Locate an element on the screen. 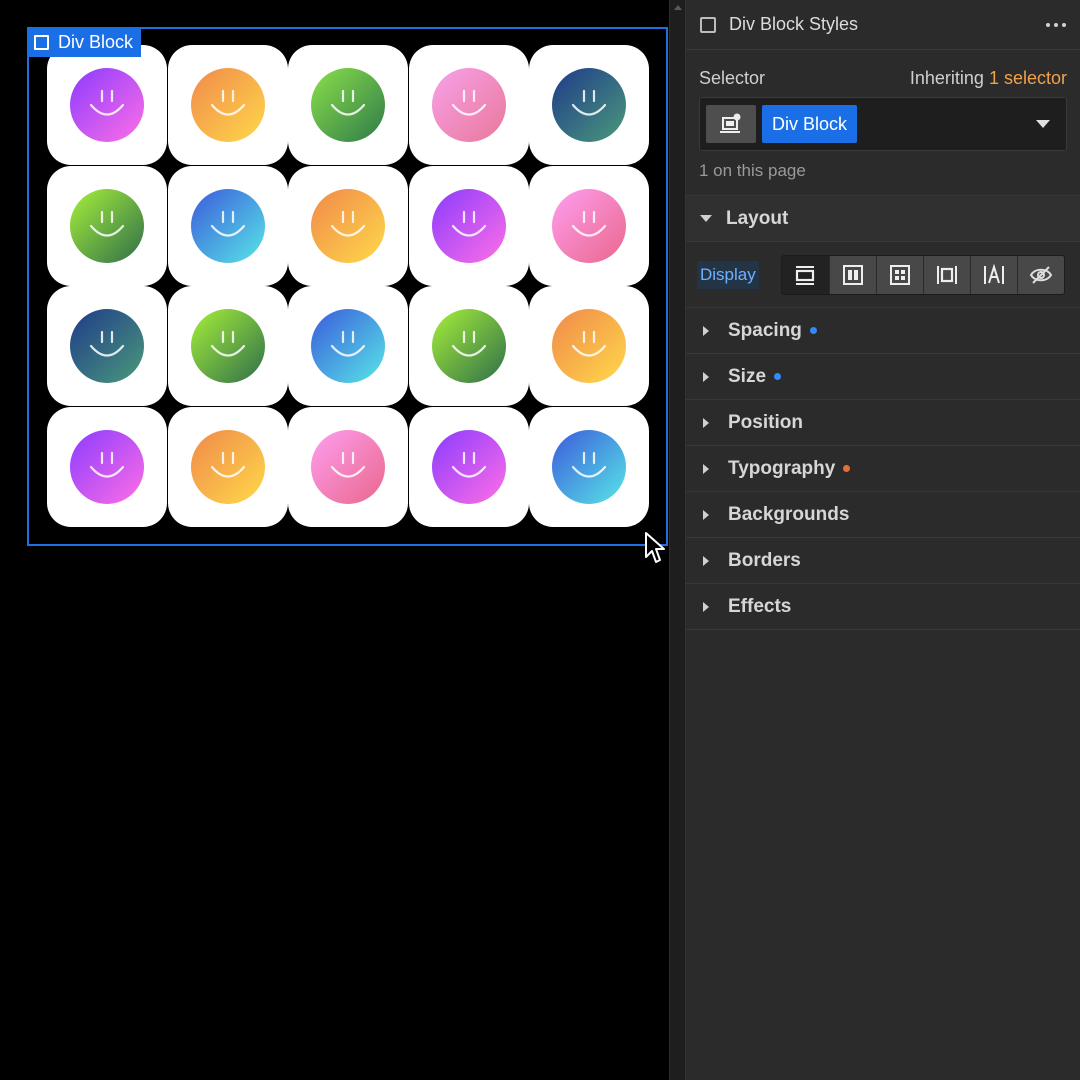 The image size is (1080, 1080). mouse-cursor-icon is located at coordinates (655, 547).